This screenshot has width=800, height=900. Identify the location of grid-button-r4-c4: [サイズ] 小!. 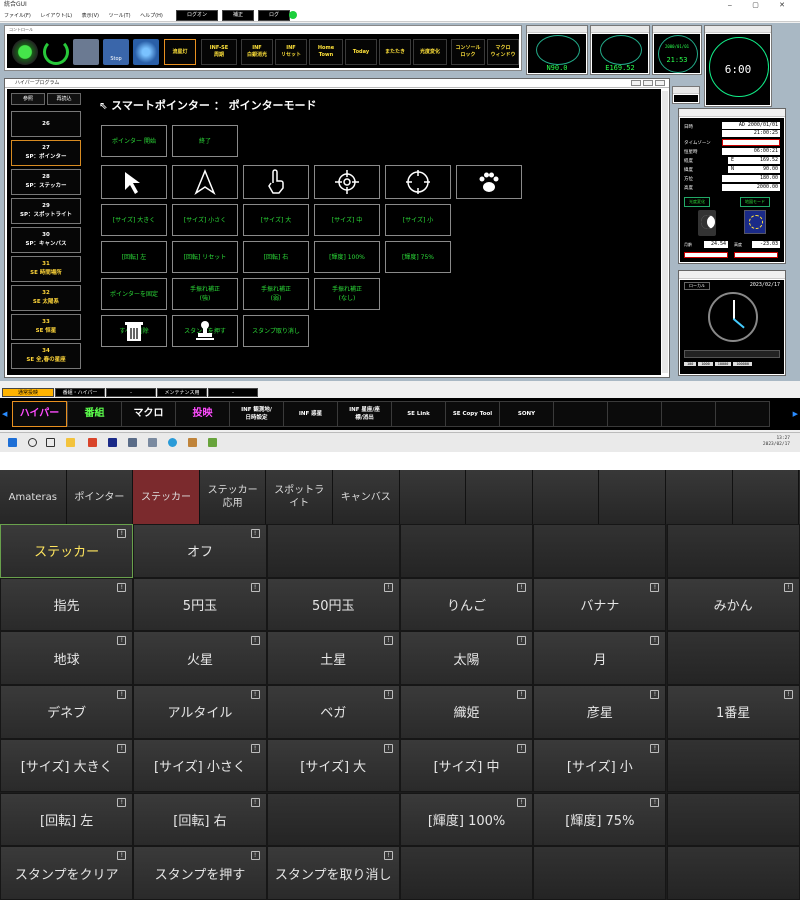
(600, 765).